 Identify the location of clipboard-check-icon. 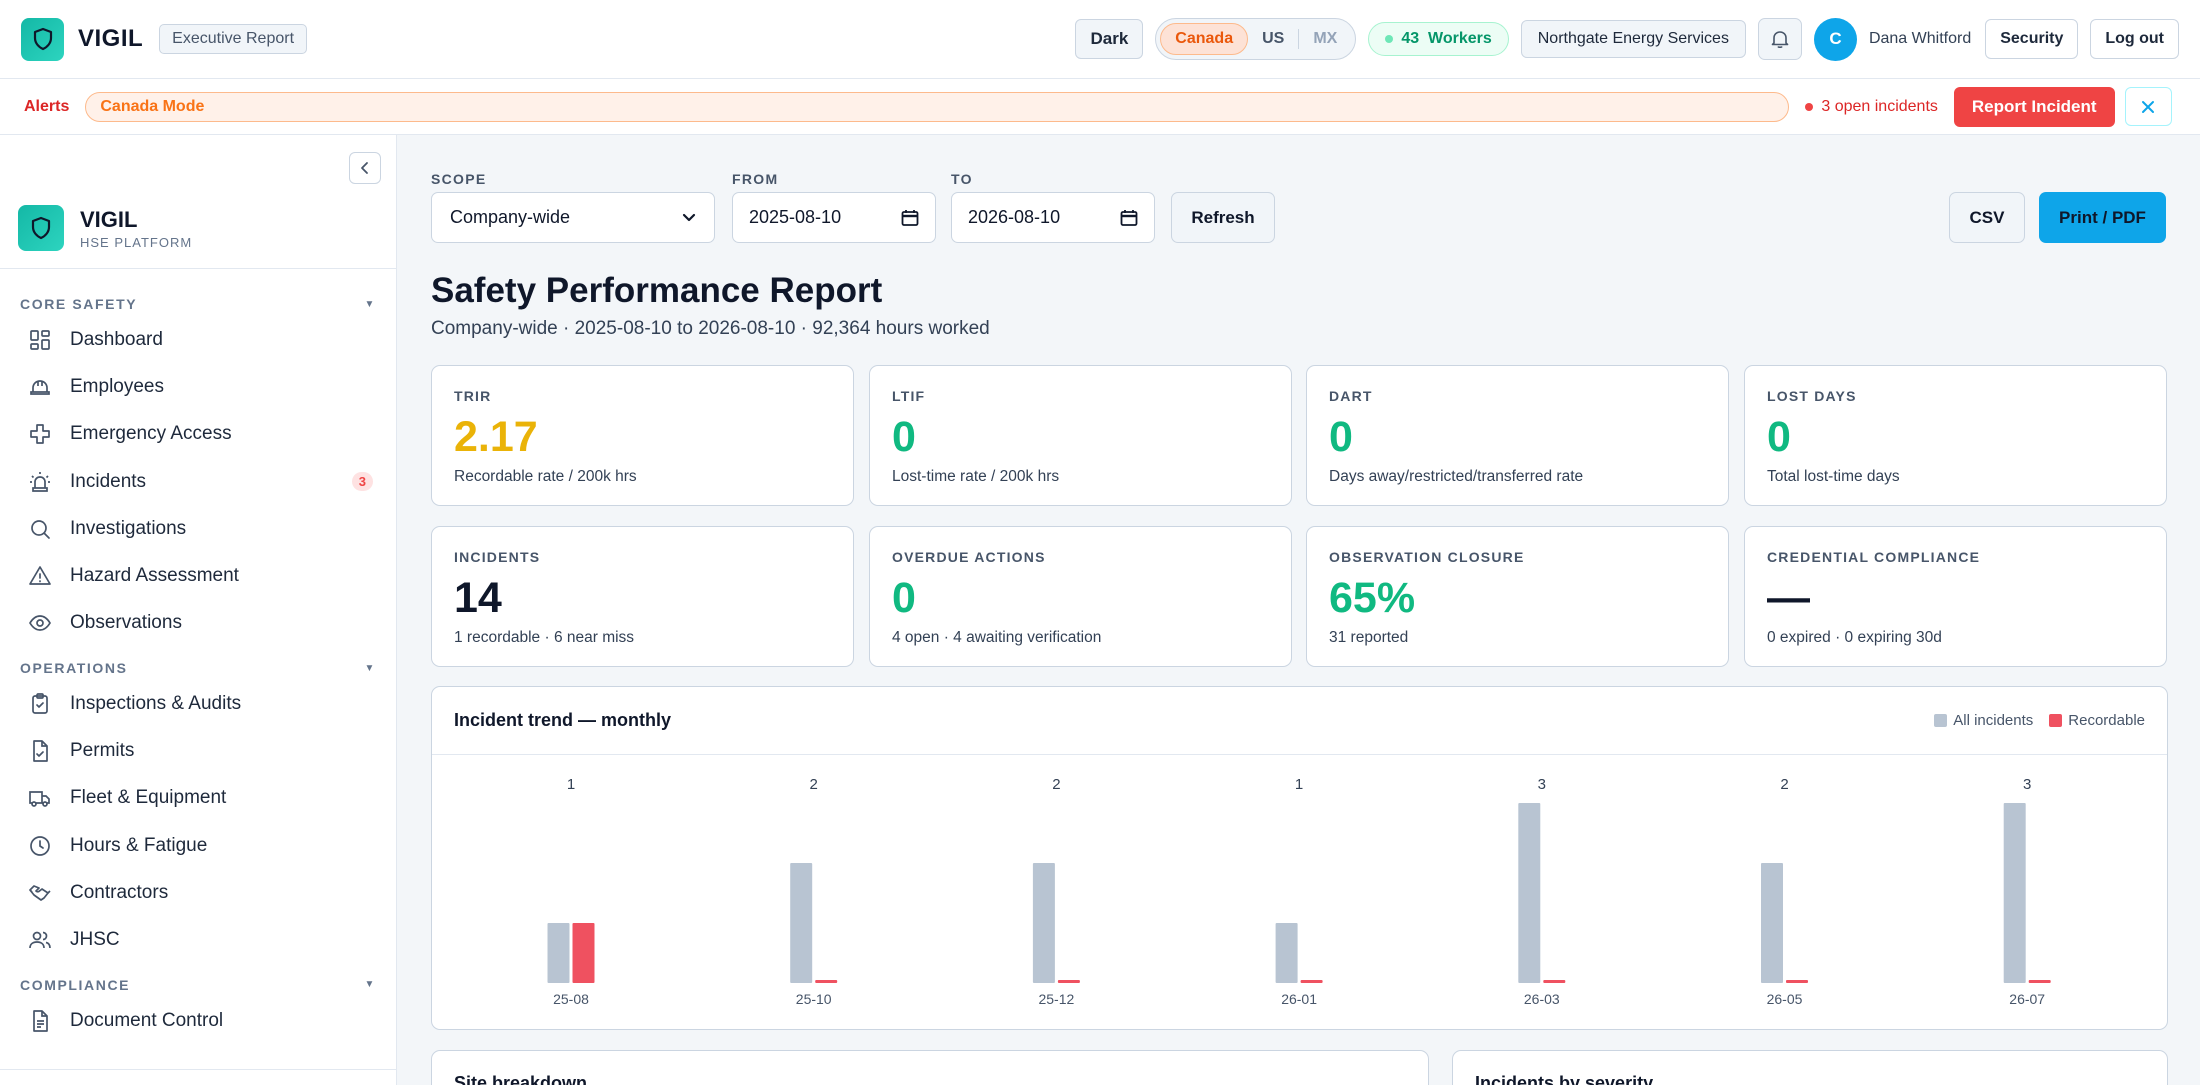
(40, 703).